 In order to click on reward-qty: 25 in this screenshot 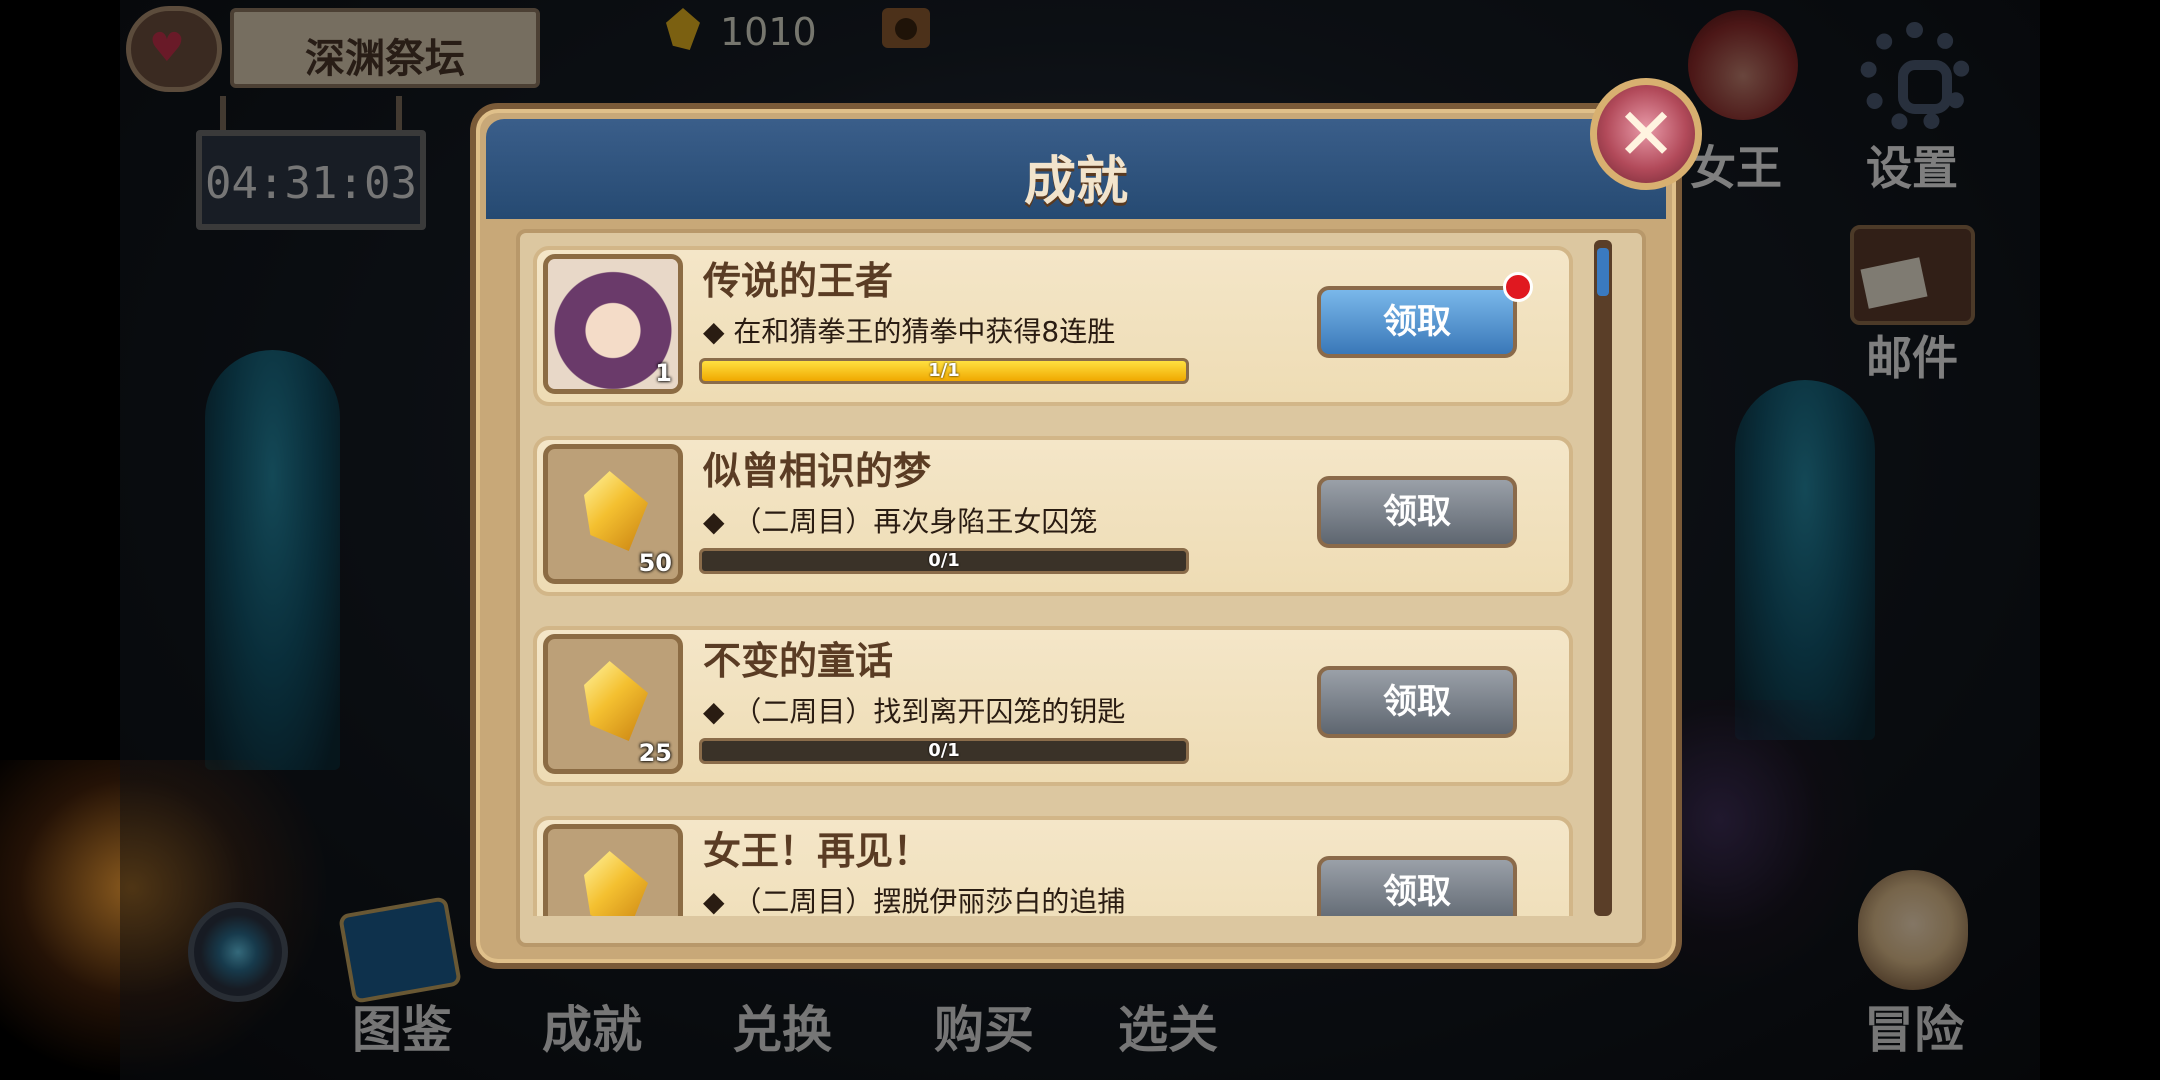, I will do `click(655, 753)`.